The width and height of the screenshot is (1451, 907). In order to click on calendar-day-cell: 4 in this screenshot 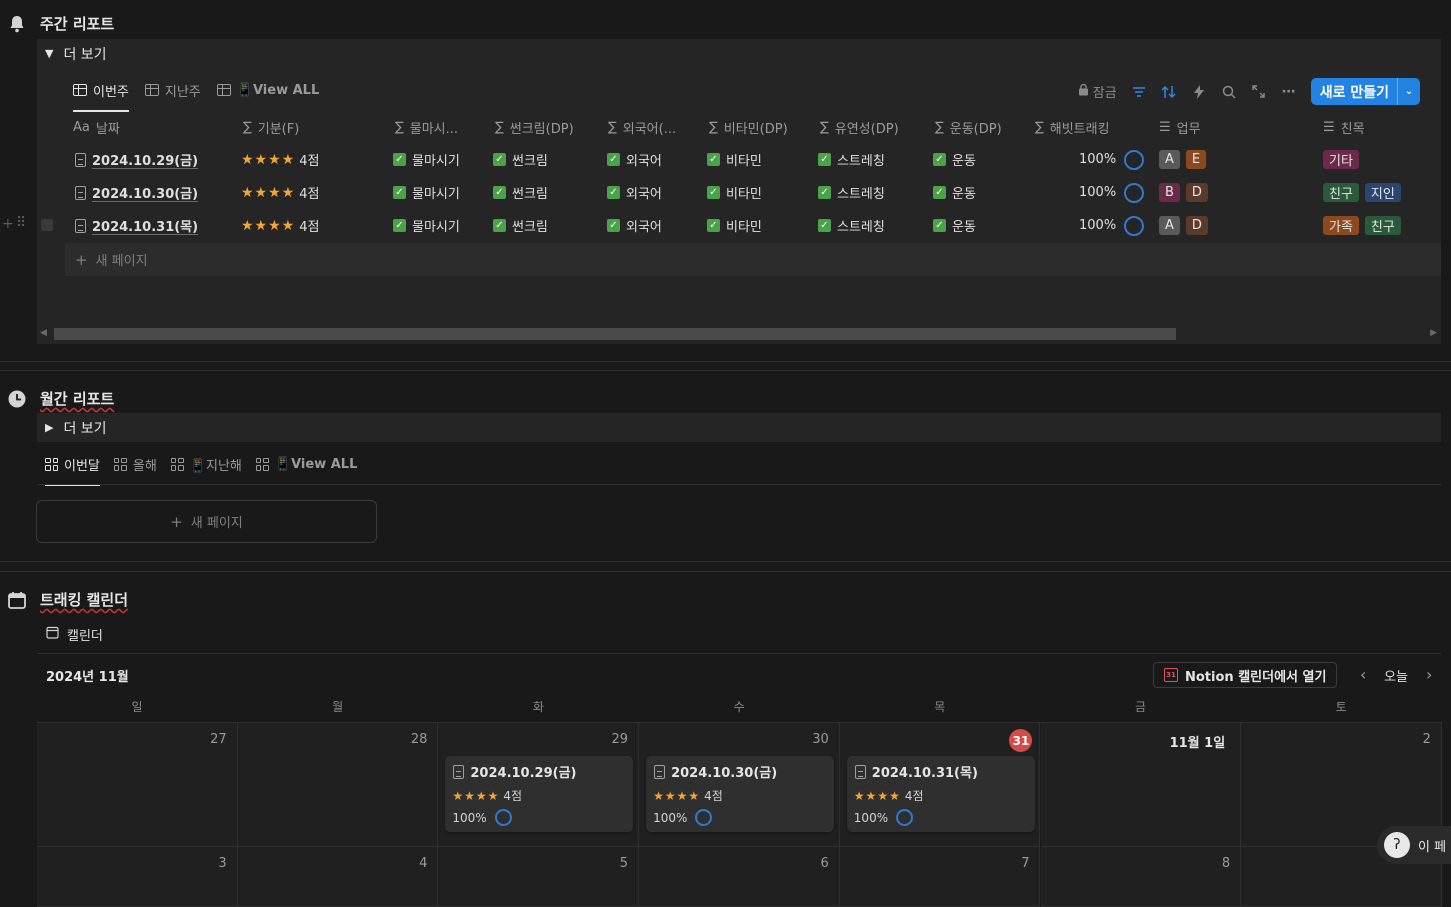, I will do `click(338, 877)`.